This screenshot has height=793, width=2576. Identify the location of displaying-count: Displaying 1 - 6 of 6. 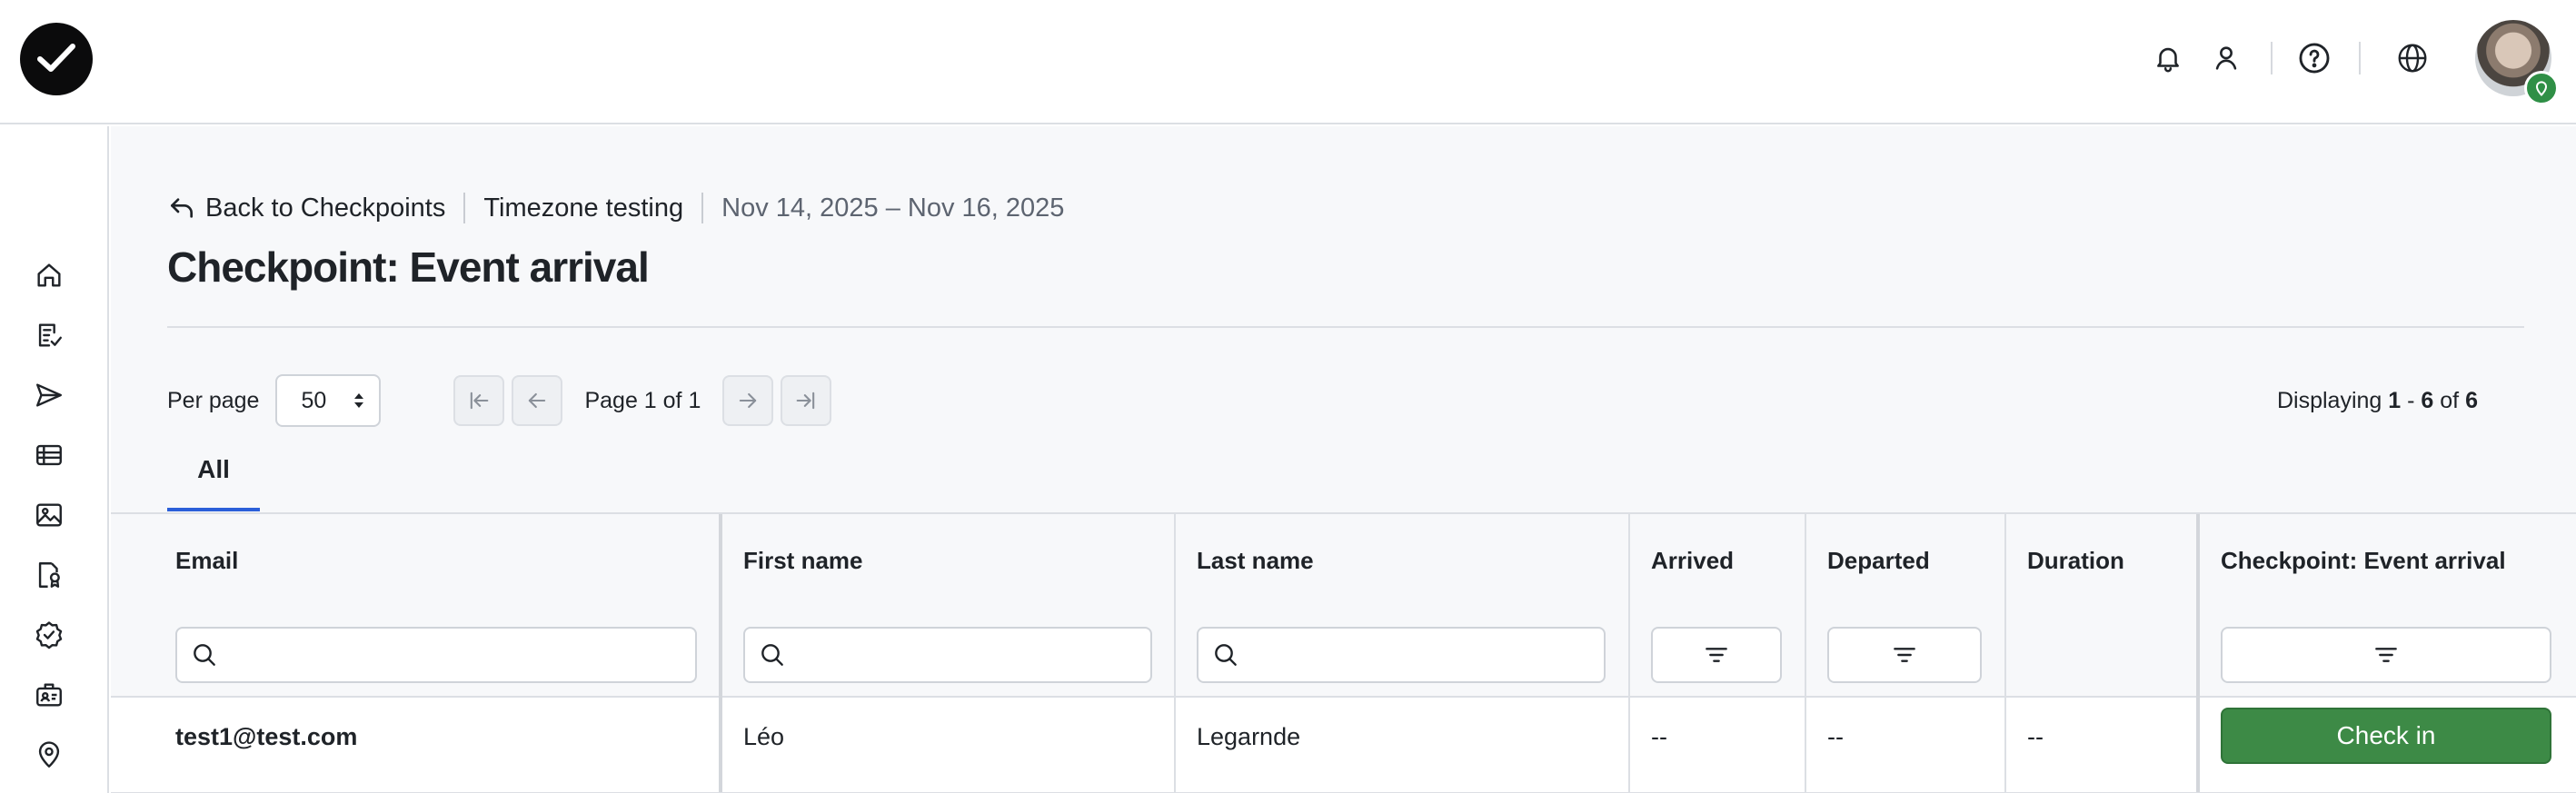
(2377, 401).